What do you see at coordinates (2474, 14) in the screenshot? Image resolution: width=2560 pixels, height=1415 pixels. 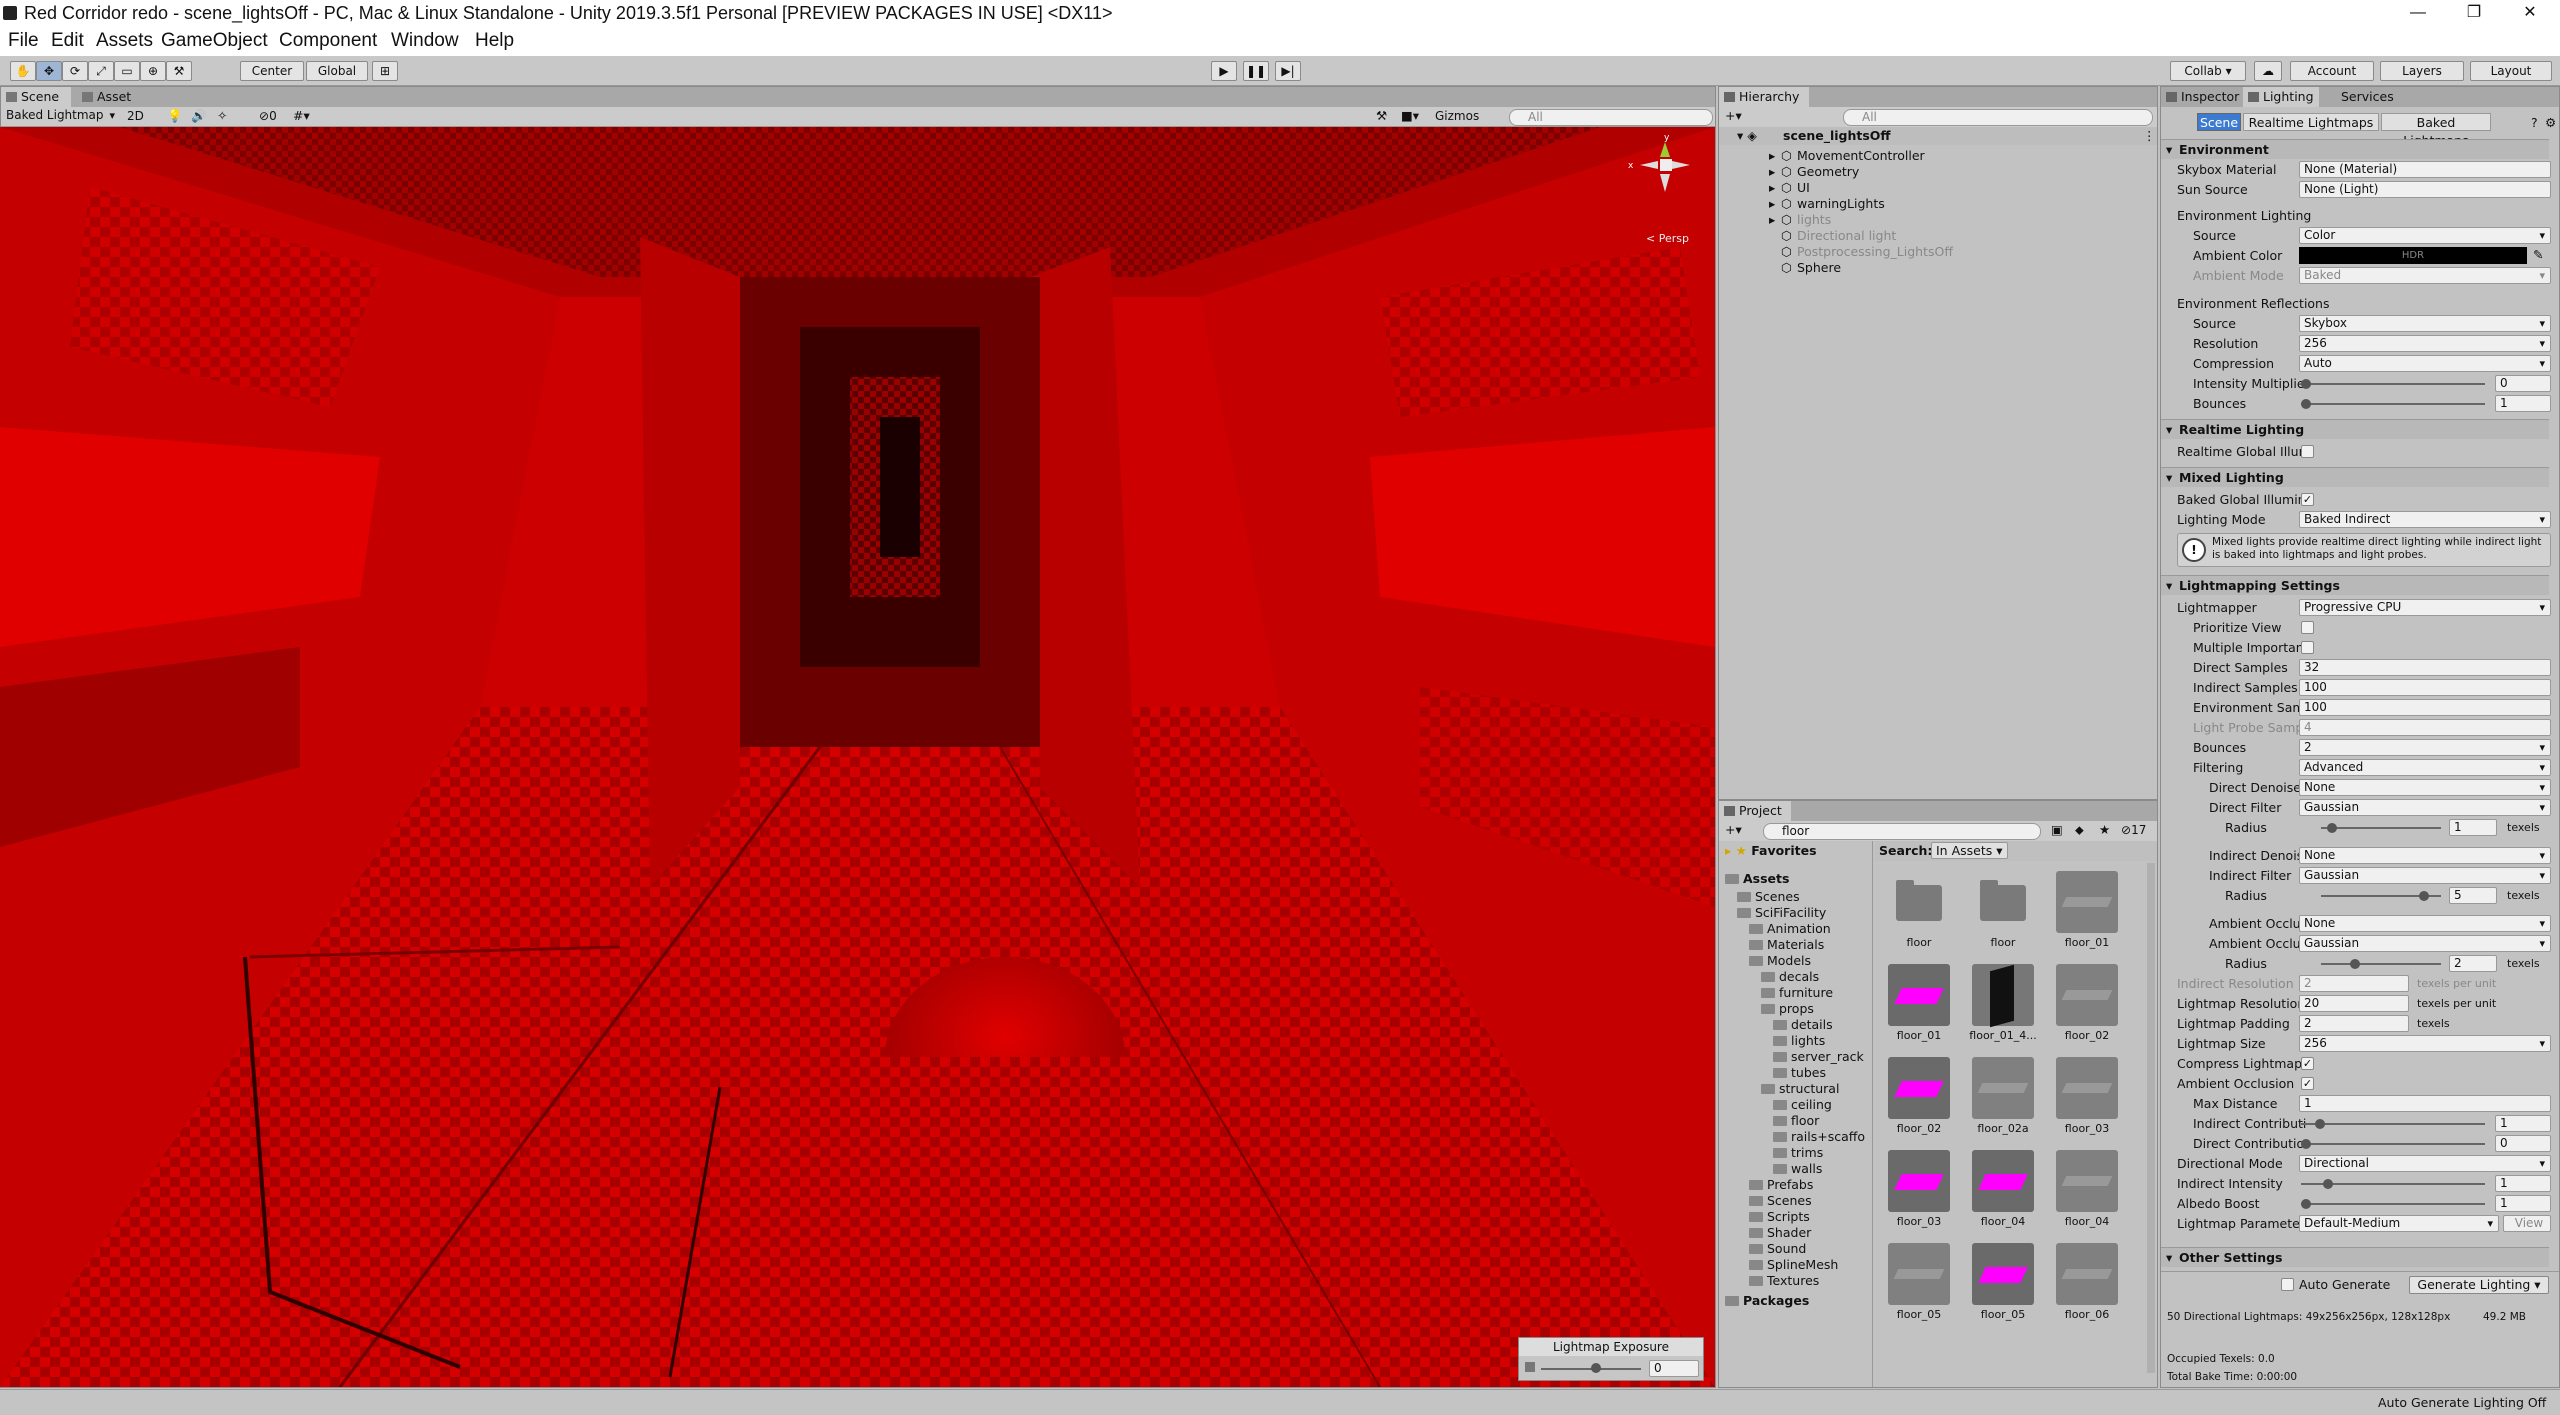 I see `restore-icon: ❐` at bounding box center [2474, 14].